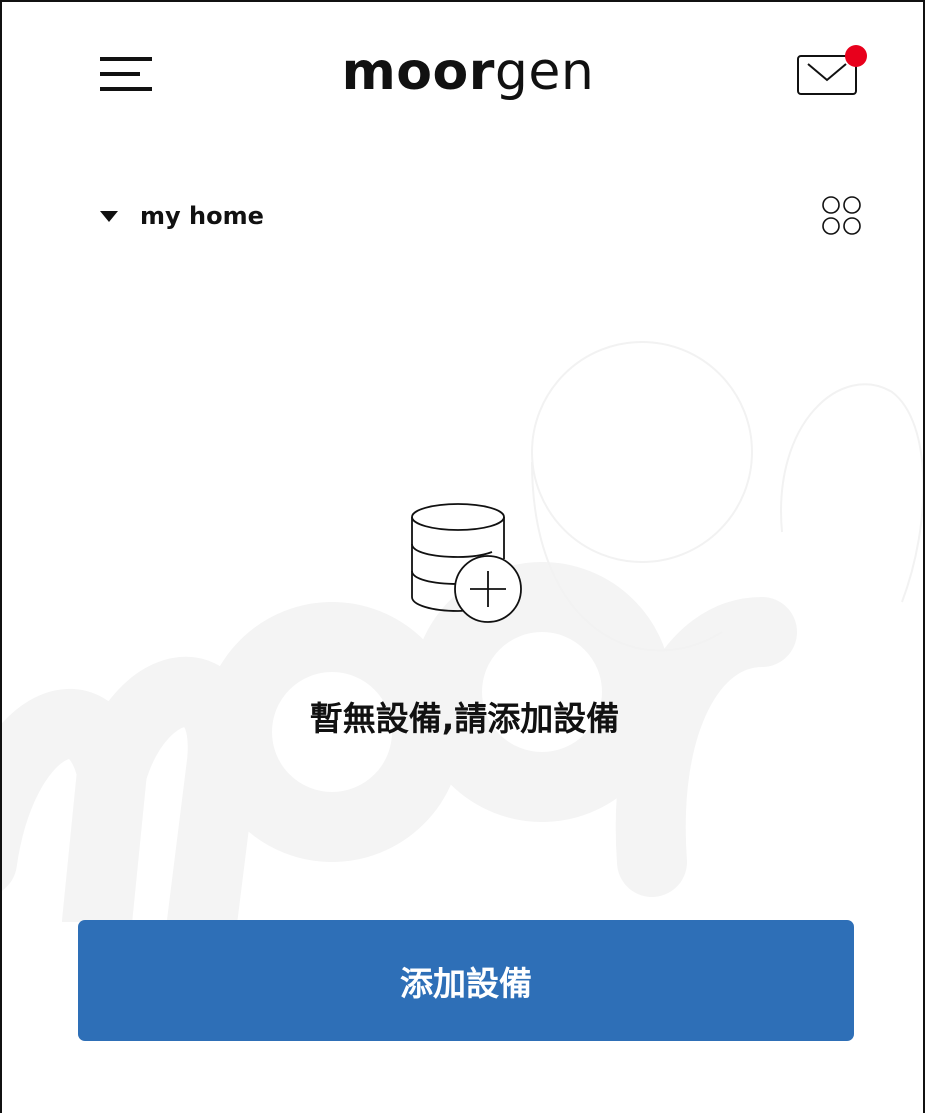 This screenshot has height=1113, width=925. I want to click on logo-bold-part: moor, so click(418, 72).